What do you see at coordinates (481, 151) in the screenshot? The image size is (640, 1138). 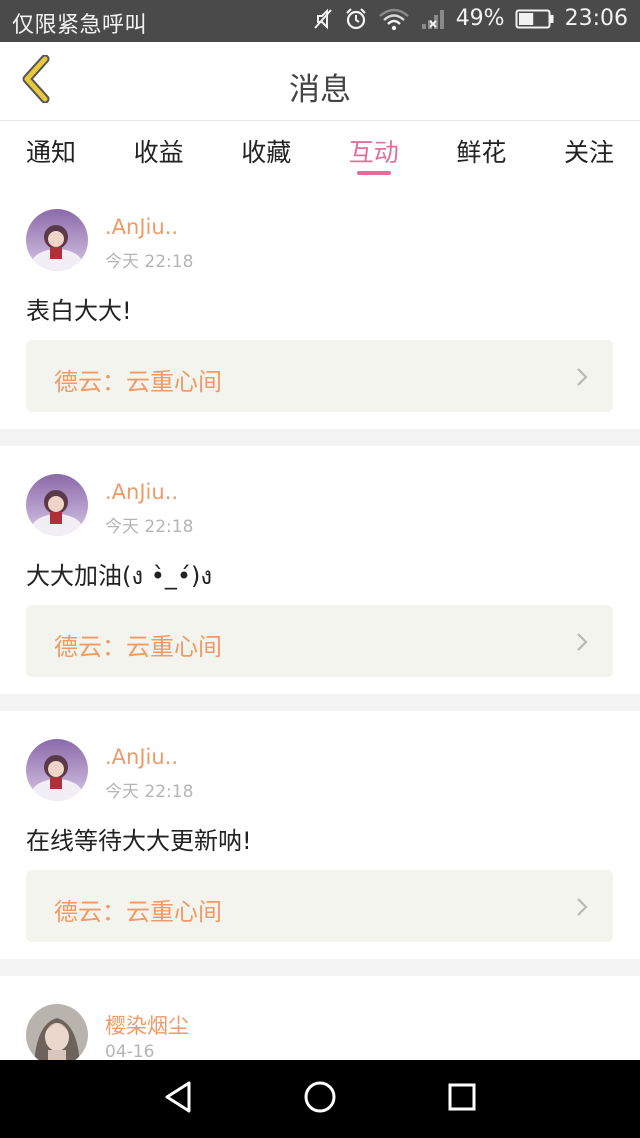 I see `tab-flowers: 鲜花` at bounding box center [481, 151].